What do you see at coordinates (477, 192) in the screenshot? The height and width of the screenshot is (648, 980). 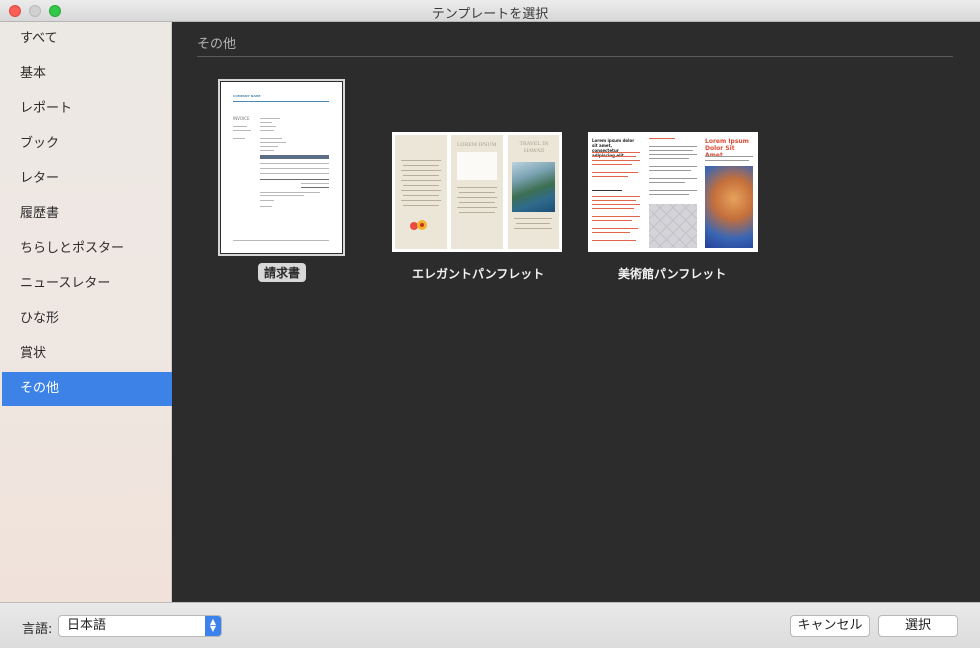 I see `elegant-brochure-thumbnail: LOREM IPSUM TRAVEL IN HAWAII` at bounding box center [477, 192].